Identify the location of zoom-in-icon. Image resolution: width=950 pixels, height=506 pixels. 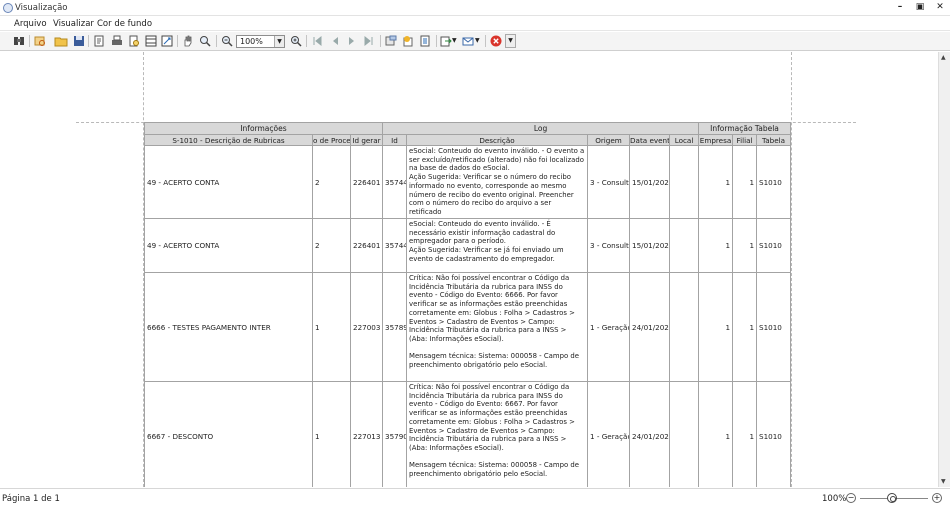
(296, 41).